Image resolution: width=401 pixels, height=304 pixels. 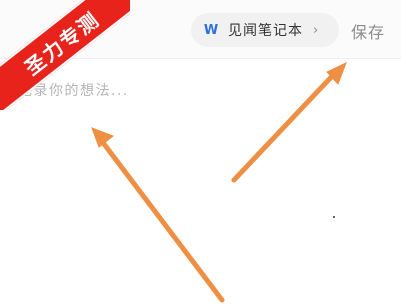 I want to click on annotation-arrow-to-save, so click(x=285, y=126).